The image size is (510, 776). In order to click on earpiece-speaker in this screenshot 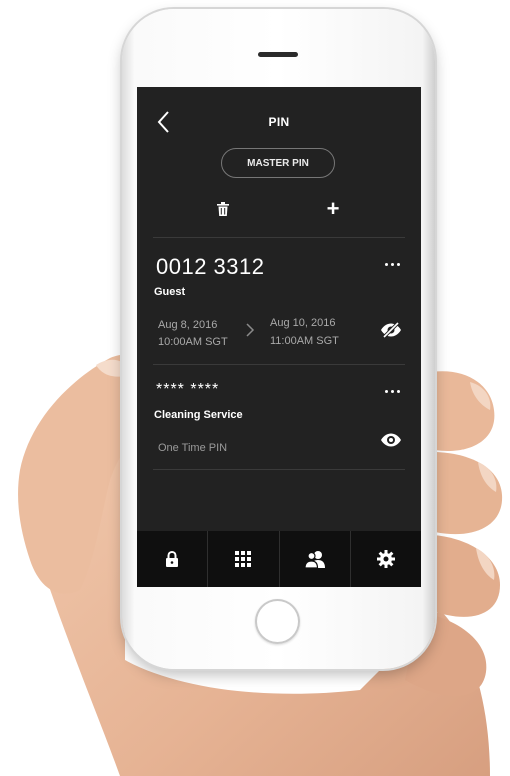, I will do `click(278, 54)`.